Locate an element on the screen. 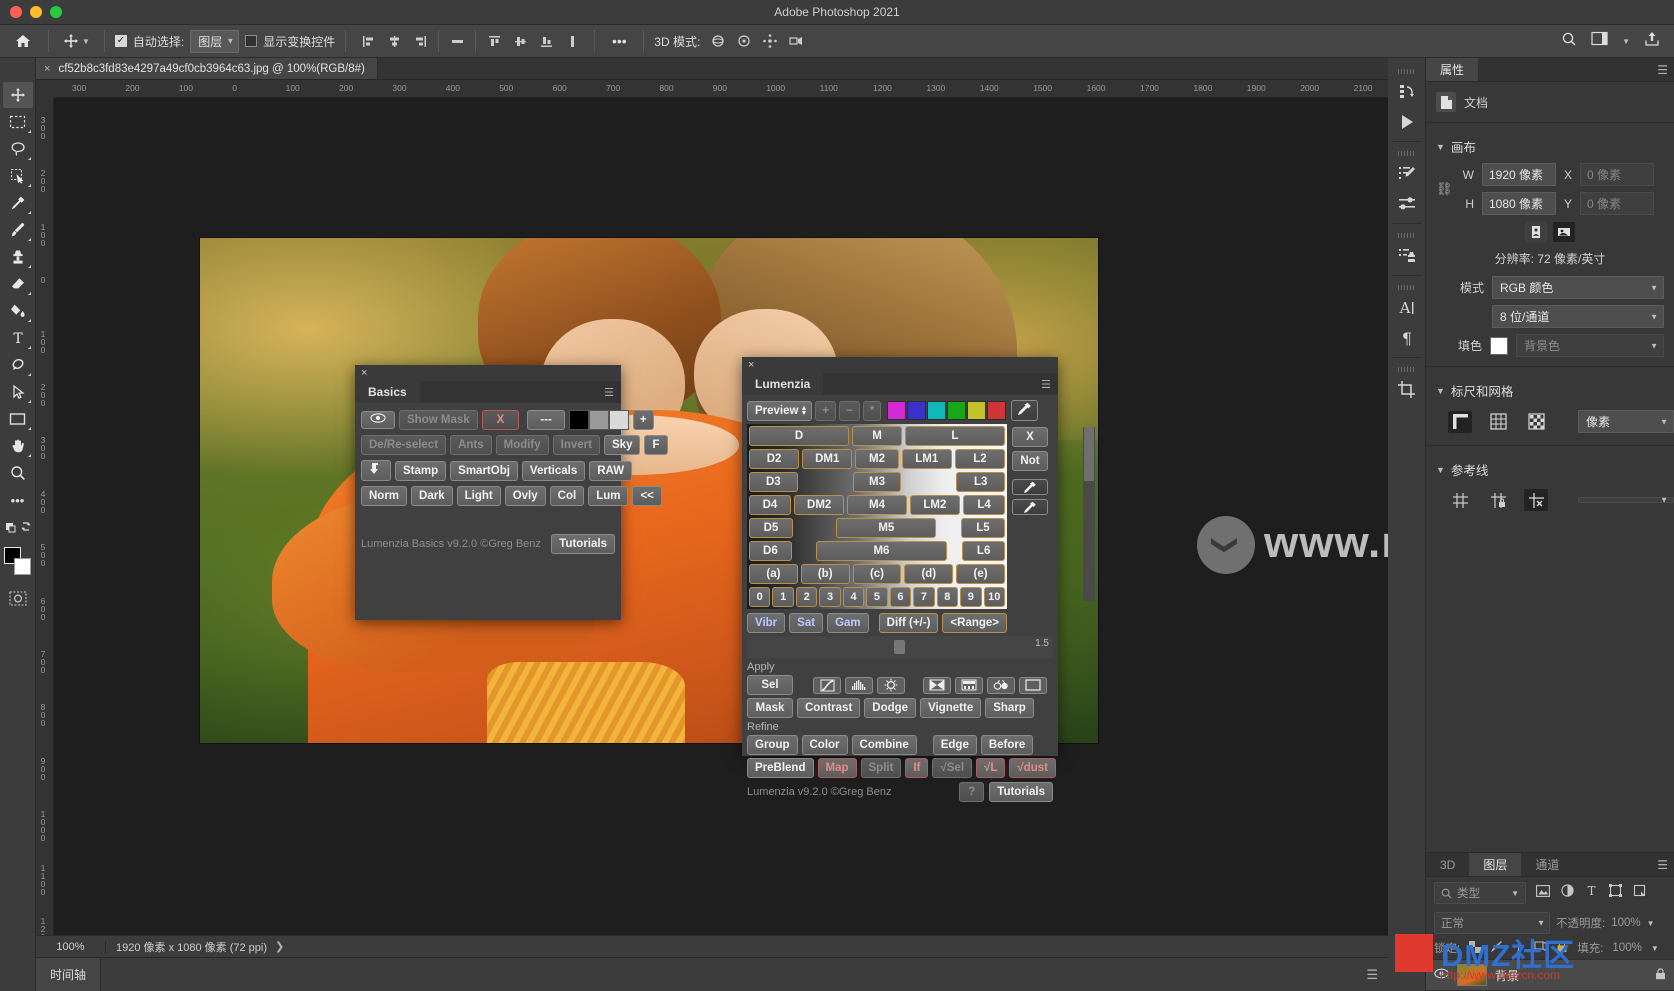 Image resolution: width=1674 pixels, height=991 pixels. brush-tool is located at coordinates (18, 230).